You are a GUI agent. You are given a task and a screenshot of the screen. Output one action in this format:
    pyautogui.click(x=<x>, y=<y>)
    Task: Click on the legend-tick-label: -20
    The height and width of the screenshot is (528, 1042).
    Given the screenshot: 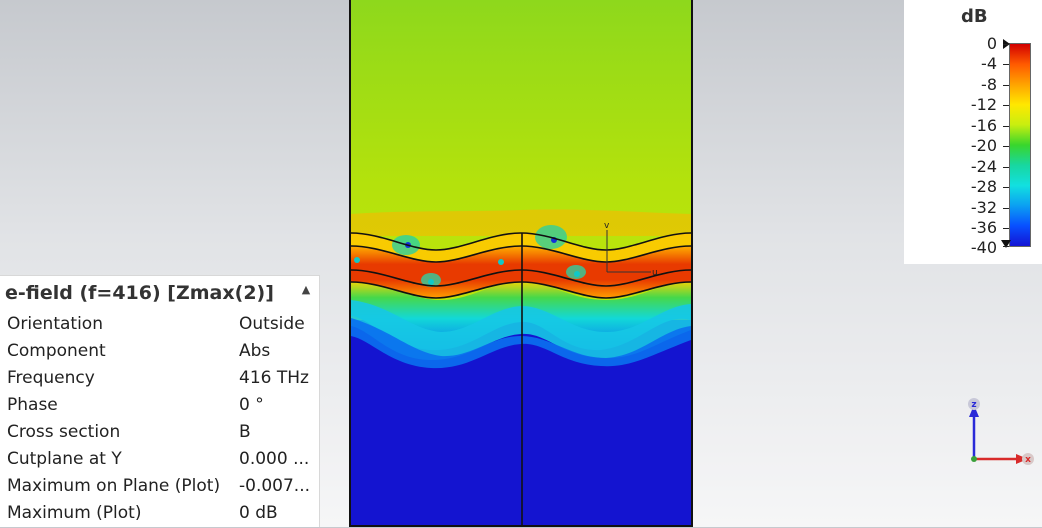 What is the action you would take?
    pyautogui.click(x=983, y=145)
    